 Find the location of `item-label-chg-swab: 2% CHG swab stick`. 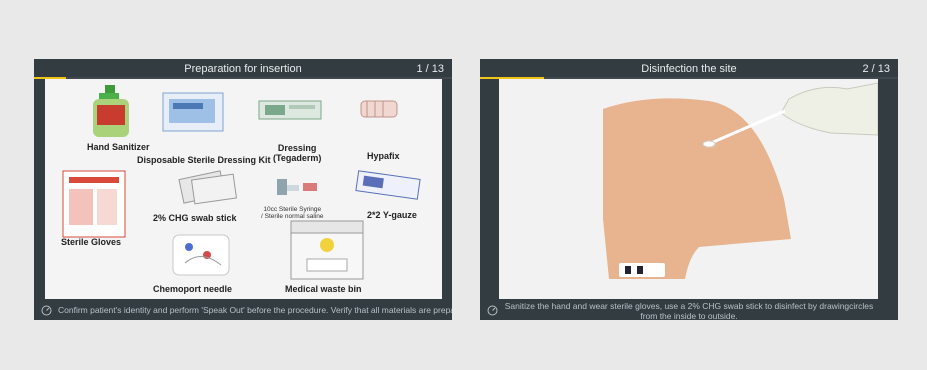

item-label-chg-swab: 2% CHG swab stick is located at coordinates (195, 218).